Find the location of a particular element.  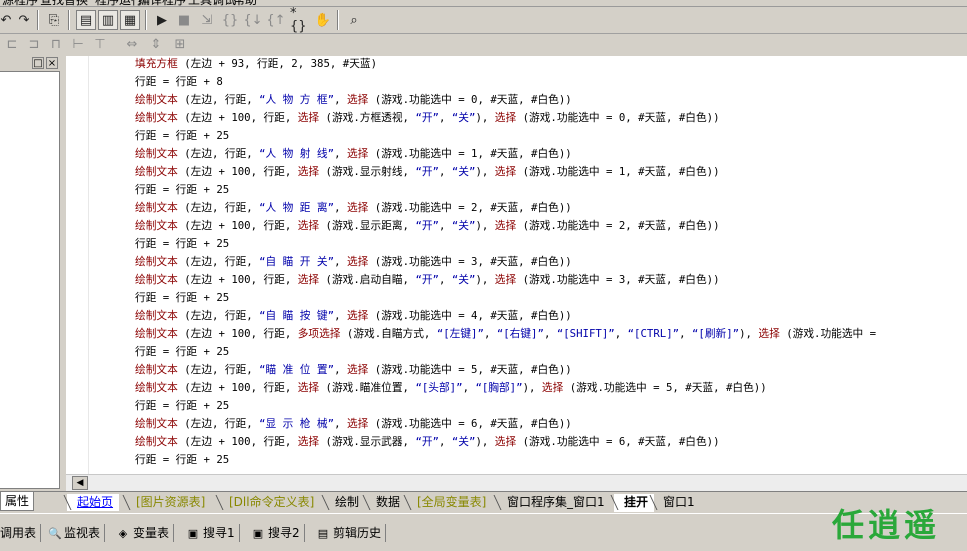

code-text: (游戏.功能选中 = 6, #天蓝, #白色)) is located at coordinates (470, 423).